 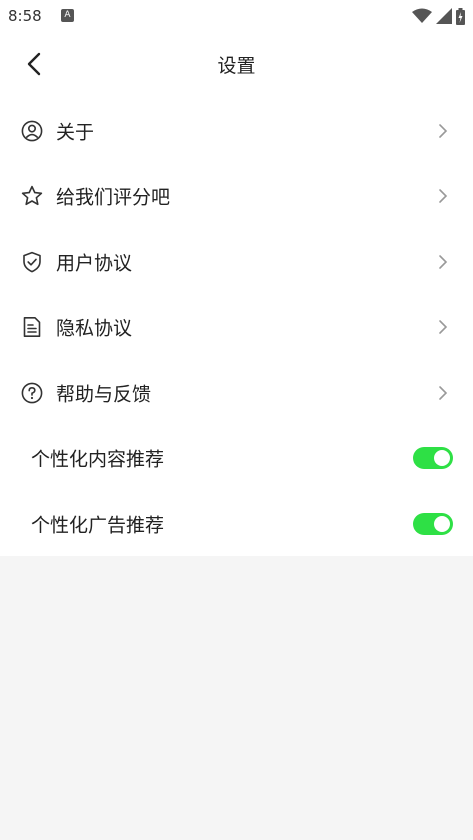 What do you see at coordinates (32, 131) in the screenshot?
I see `person-circle-icon` at bounding box center [32, 131].